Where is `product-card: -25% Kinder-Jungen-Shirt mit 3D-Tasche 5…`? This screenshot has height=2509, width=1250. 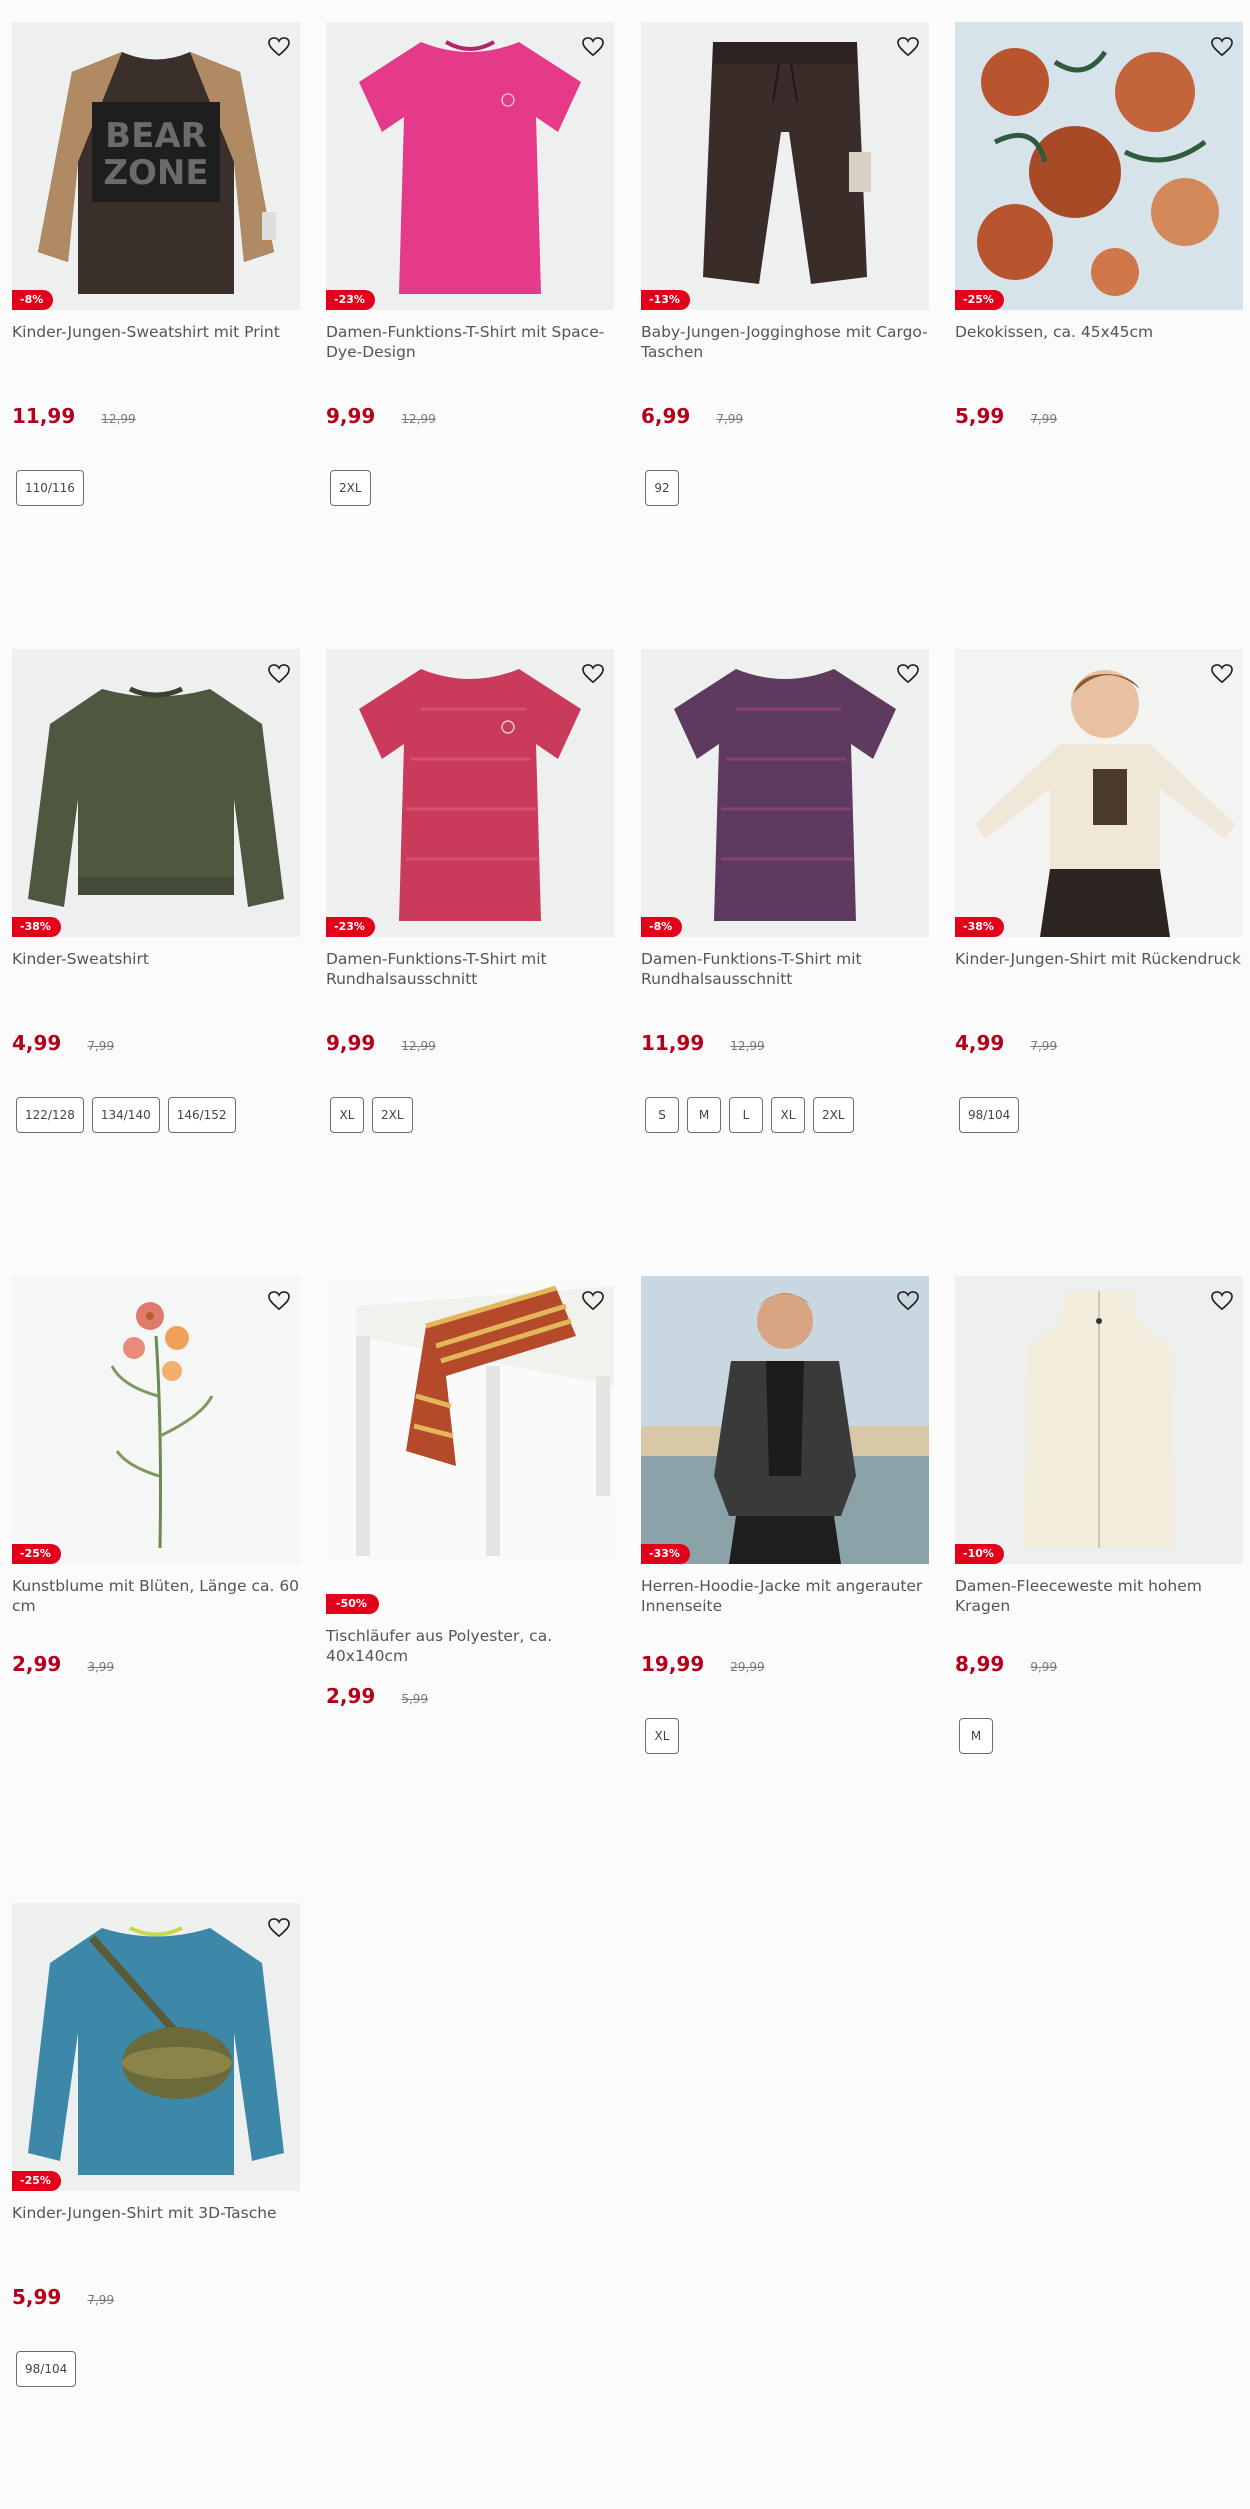
product-card: -25% Kinder-Jungen-Shirt mit 3D-Tasche 5… is located at coordinates (156, 2145).